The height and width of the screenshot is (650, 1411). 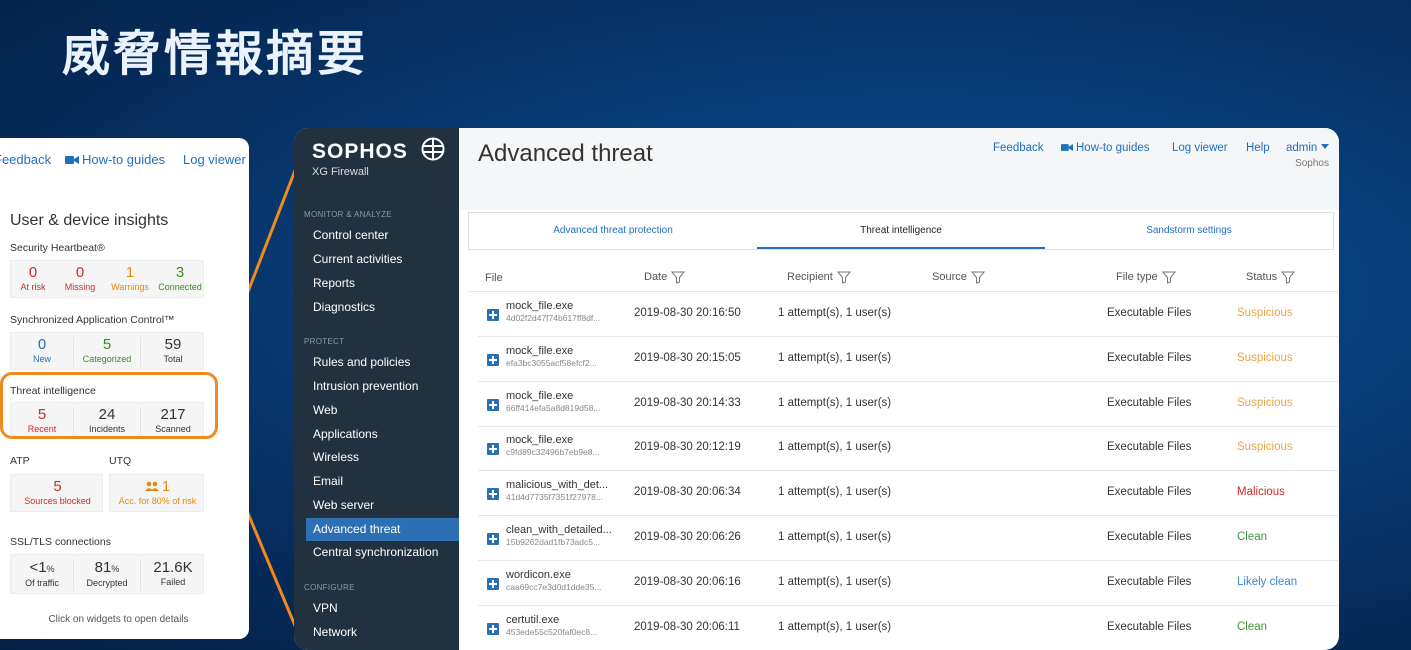 What do you see at coordinates (360, 151) in the screenshot?
I see `brand-name: SOPHOS` at bounding box center [360, 151].